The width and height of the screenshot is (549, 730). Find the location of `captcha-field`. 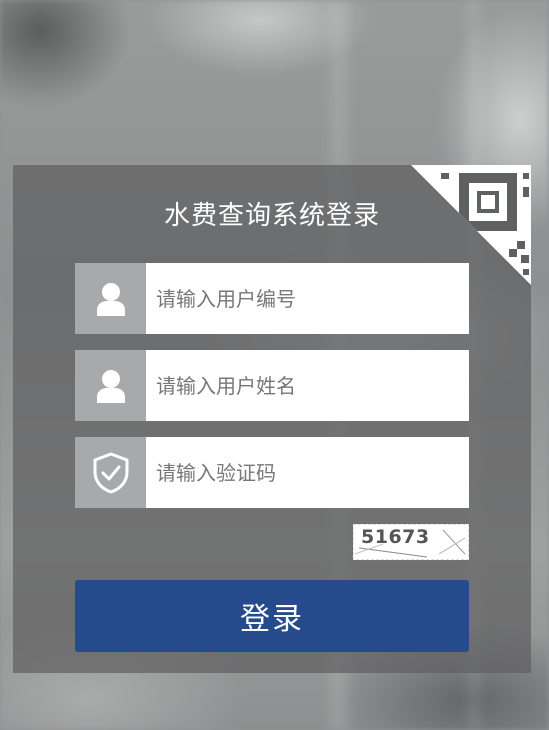

captcha-field is located at coordinates (272, 472).